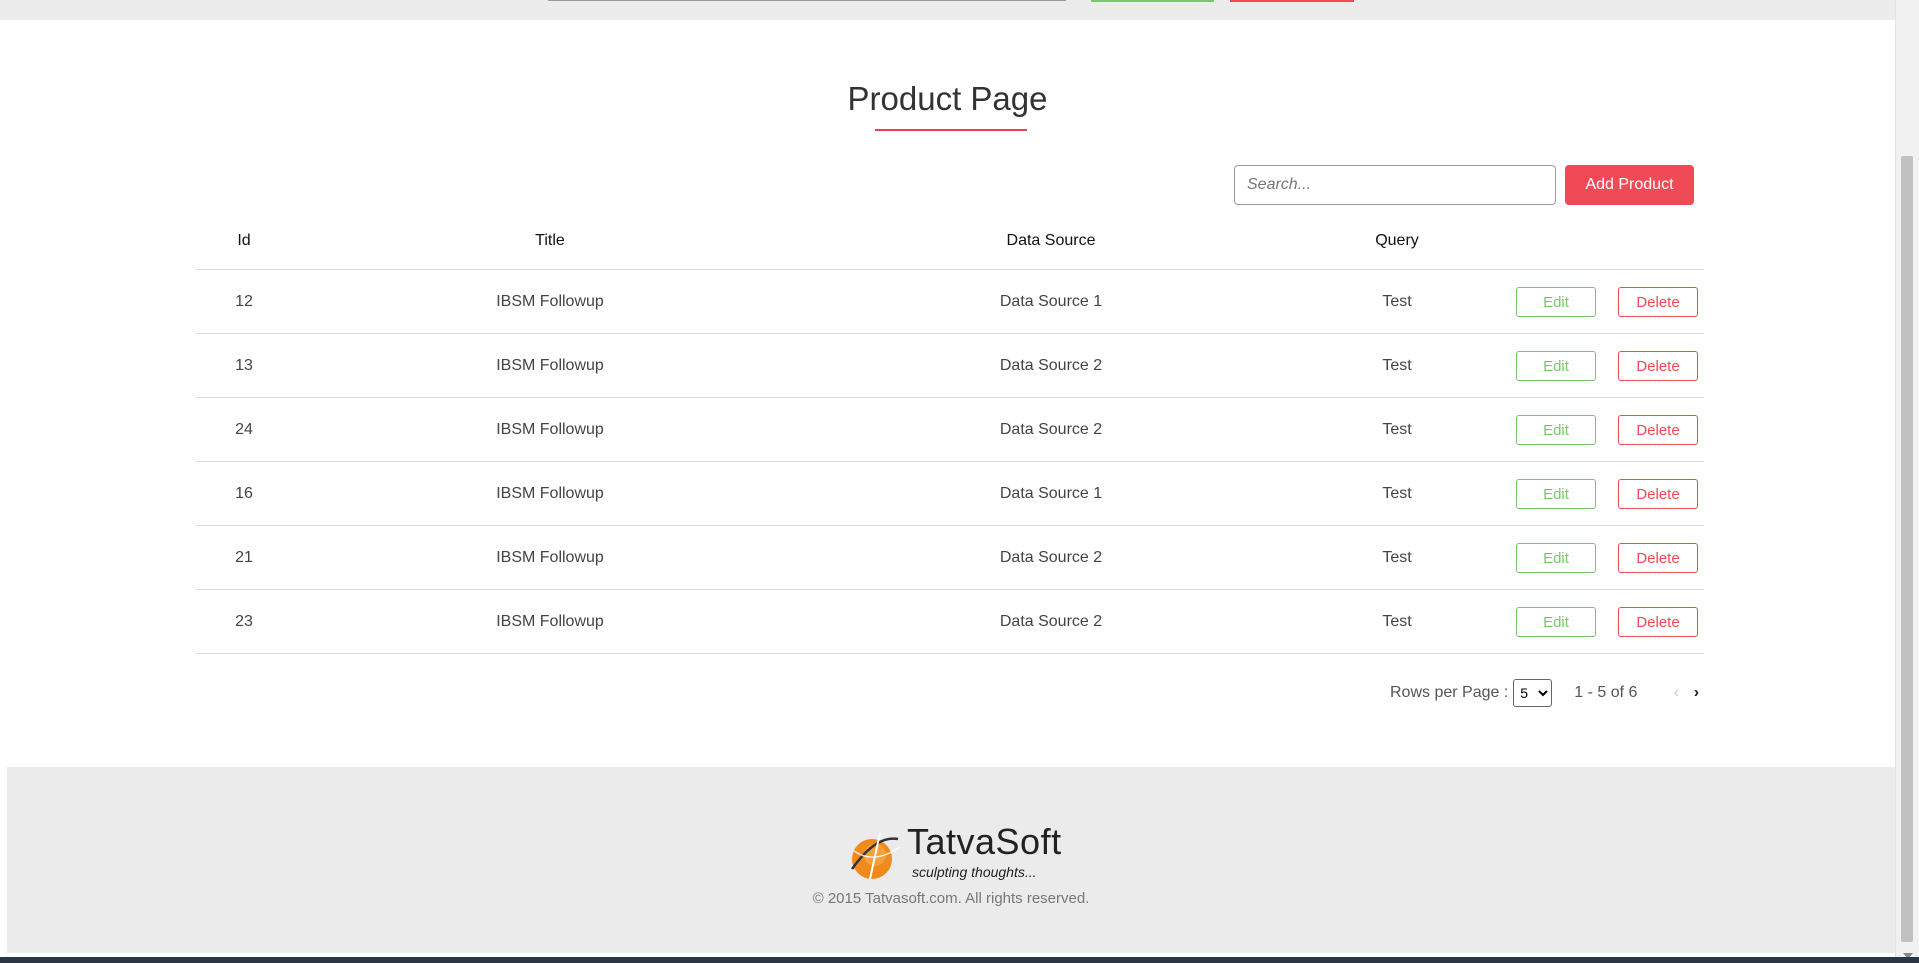  What do you see at coordinates (244, 429) in the screenshot?
I see `cell-id: 24` at bounding box center [244, 429].